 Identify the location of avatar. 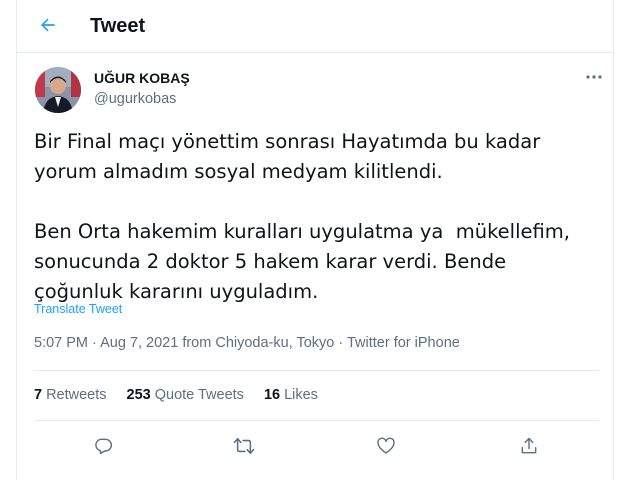
(58, 90).